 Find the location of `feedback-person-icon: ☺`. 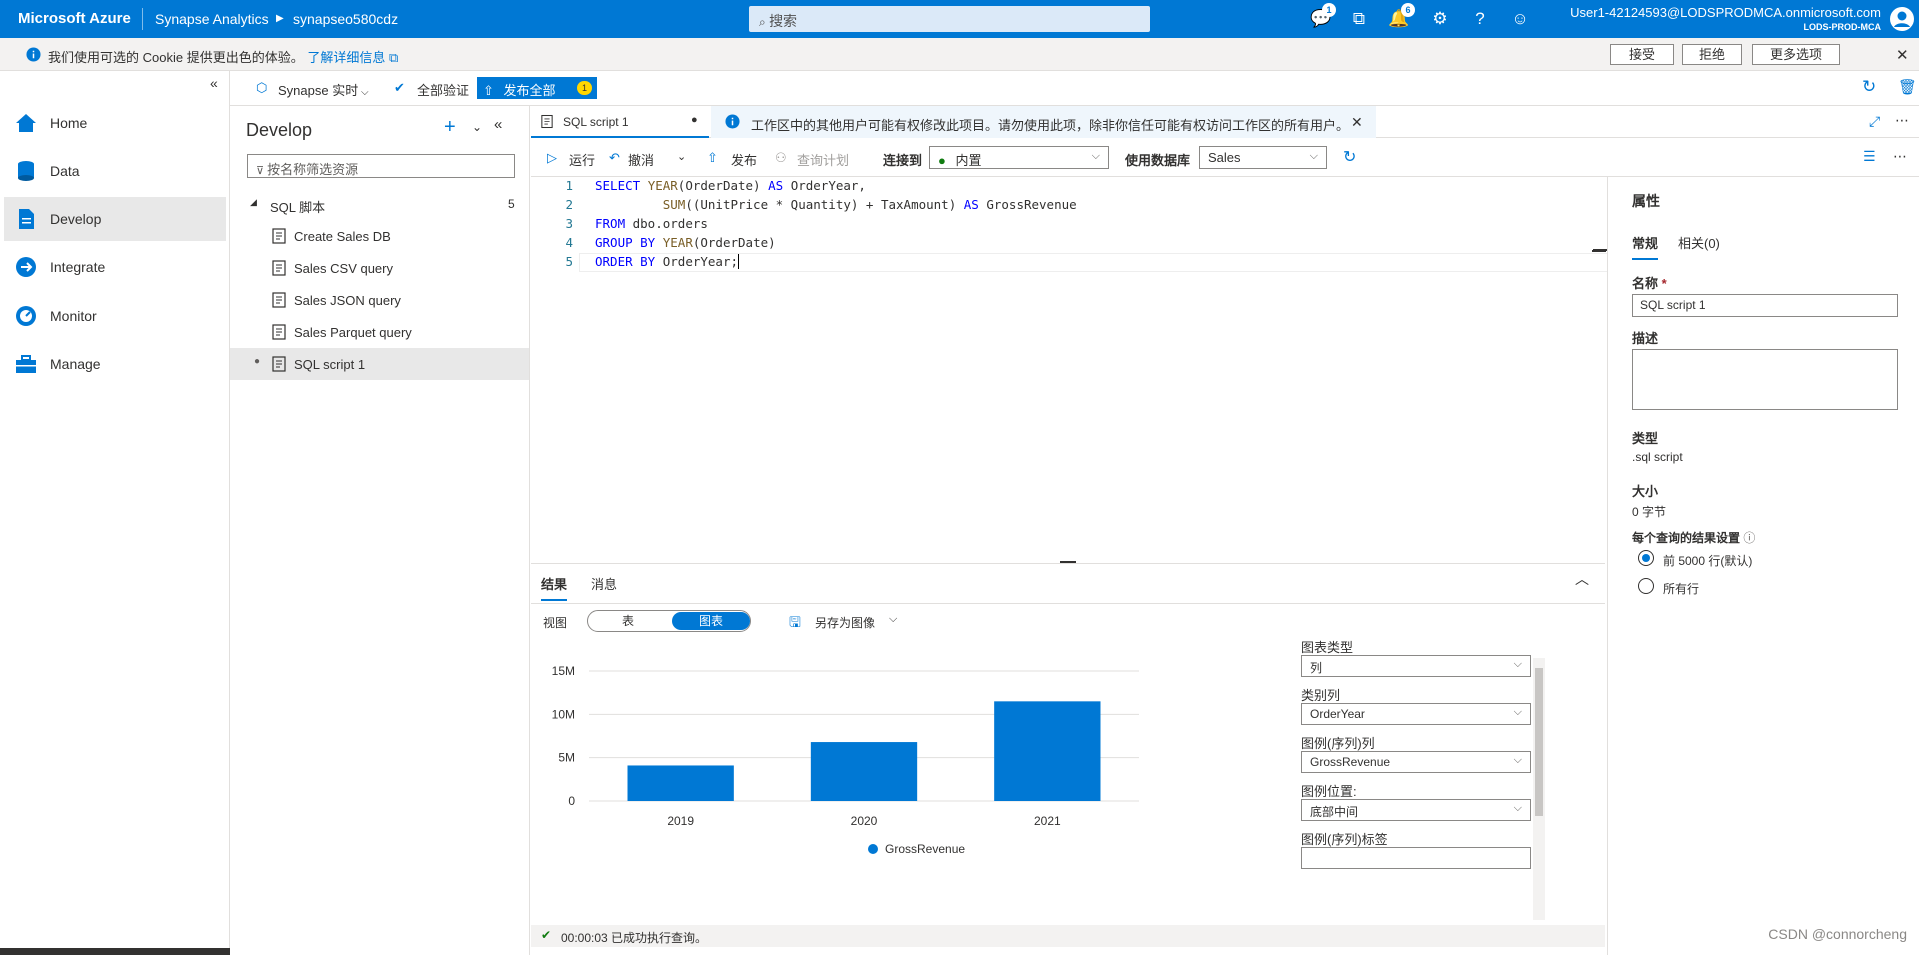

feedback-person-icon: ☺ is located at coordinates (1520, 19).